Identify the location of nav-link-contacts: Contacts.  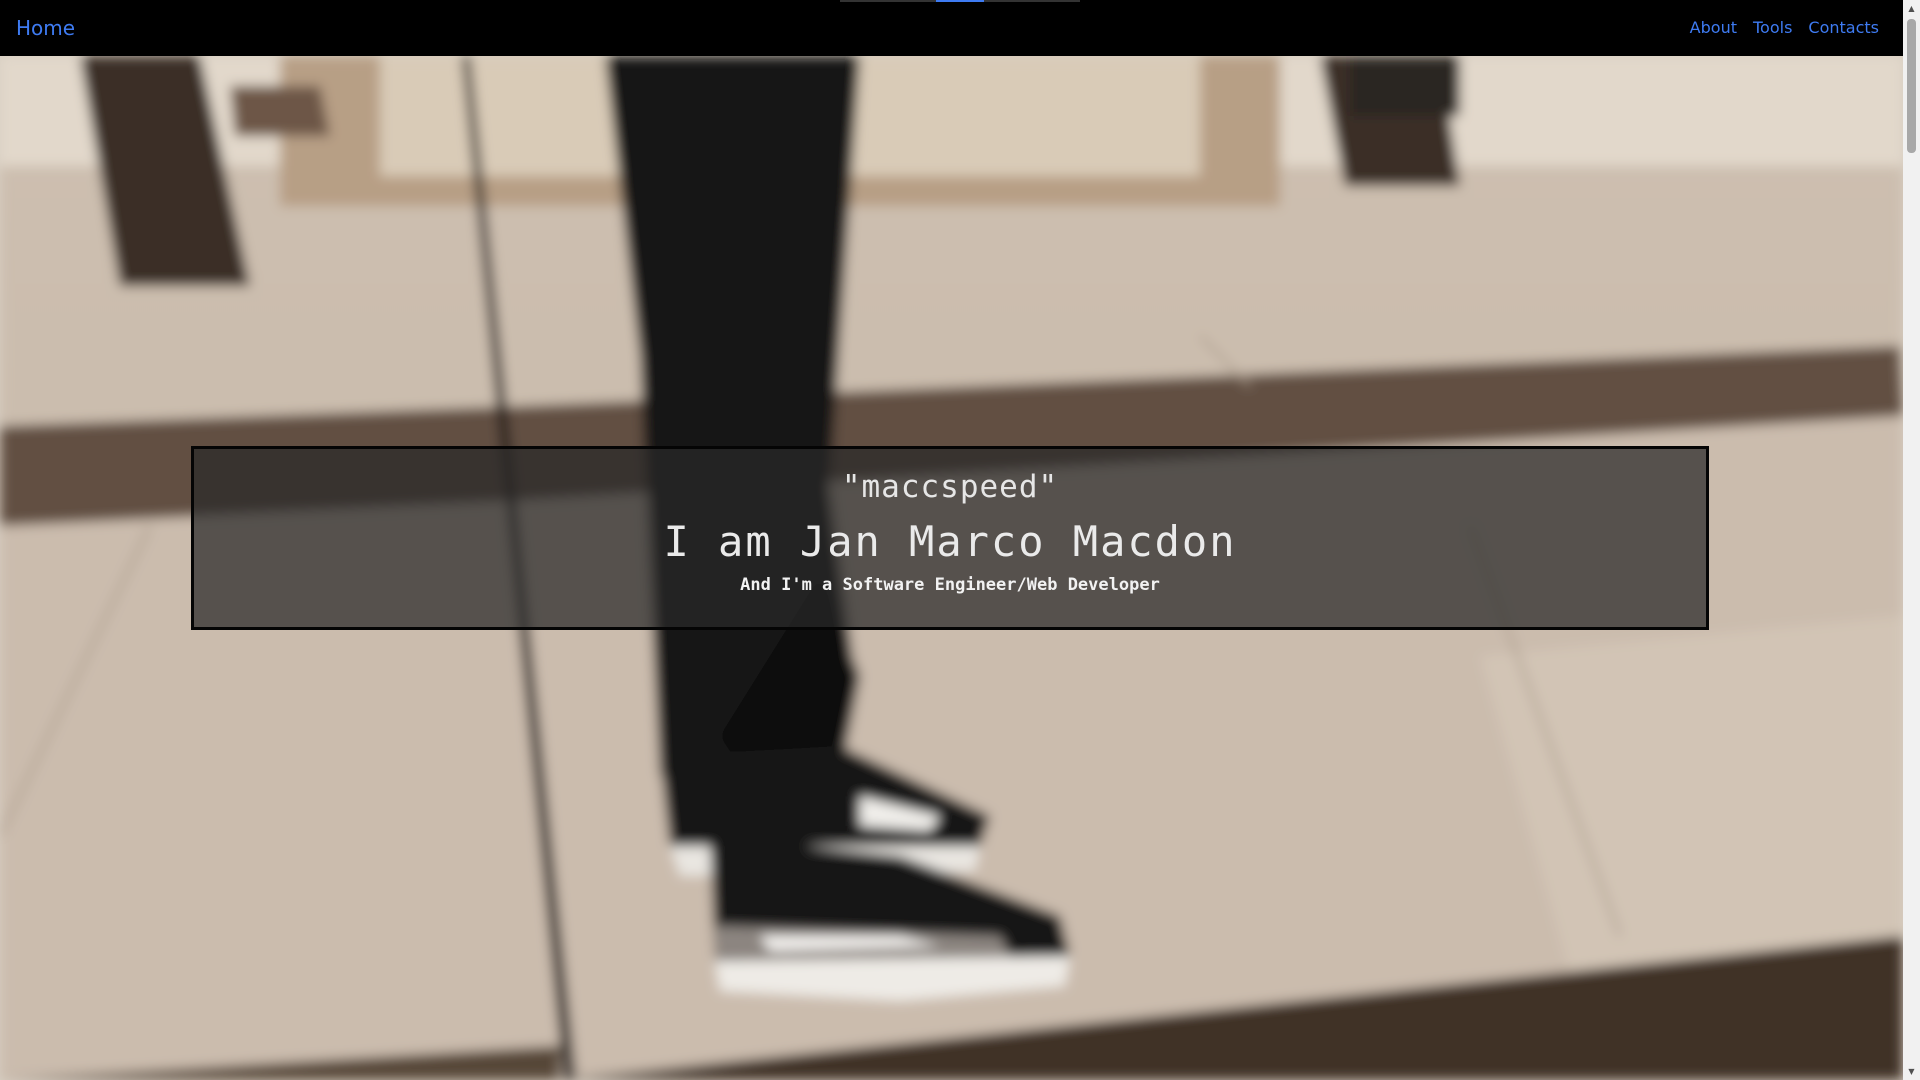
(1843, 27).